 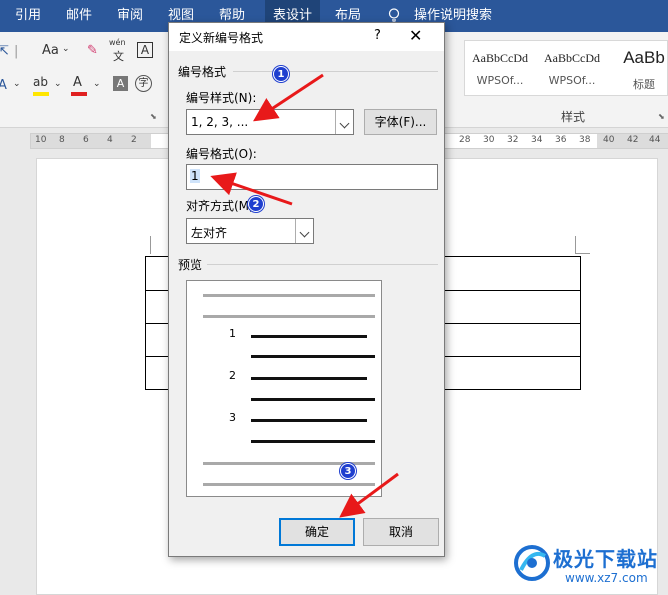 I want to click on watermark-url: www.xz7.com, so click(x=606, y=578).